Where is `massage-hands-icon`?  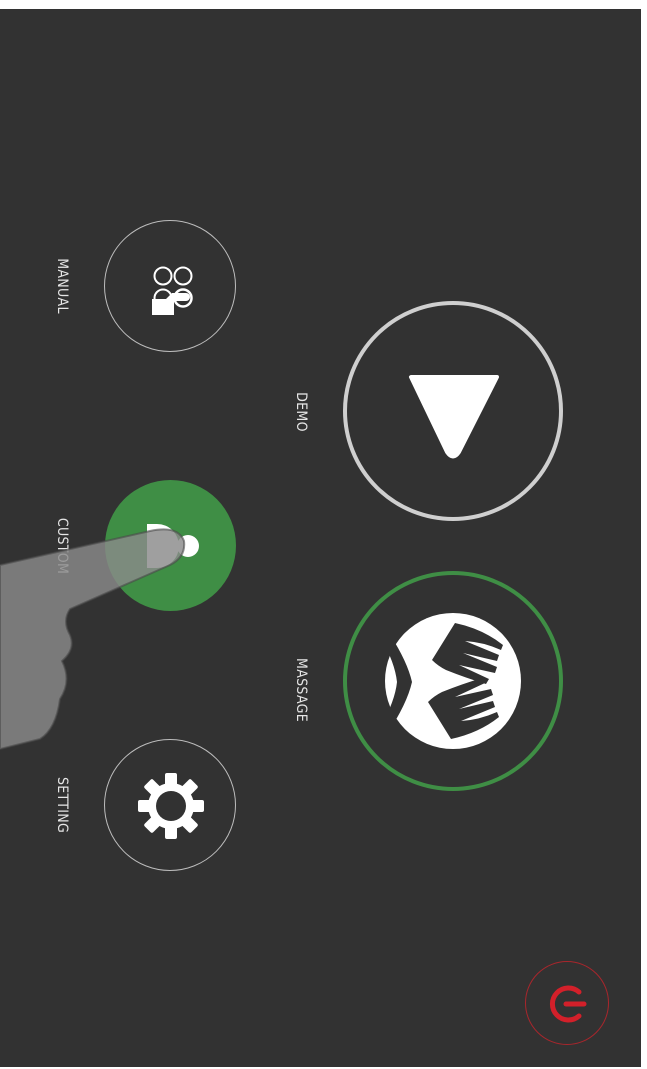 massage-hands-icon is located at coordinates (451, 681).